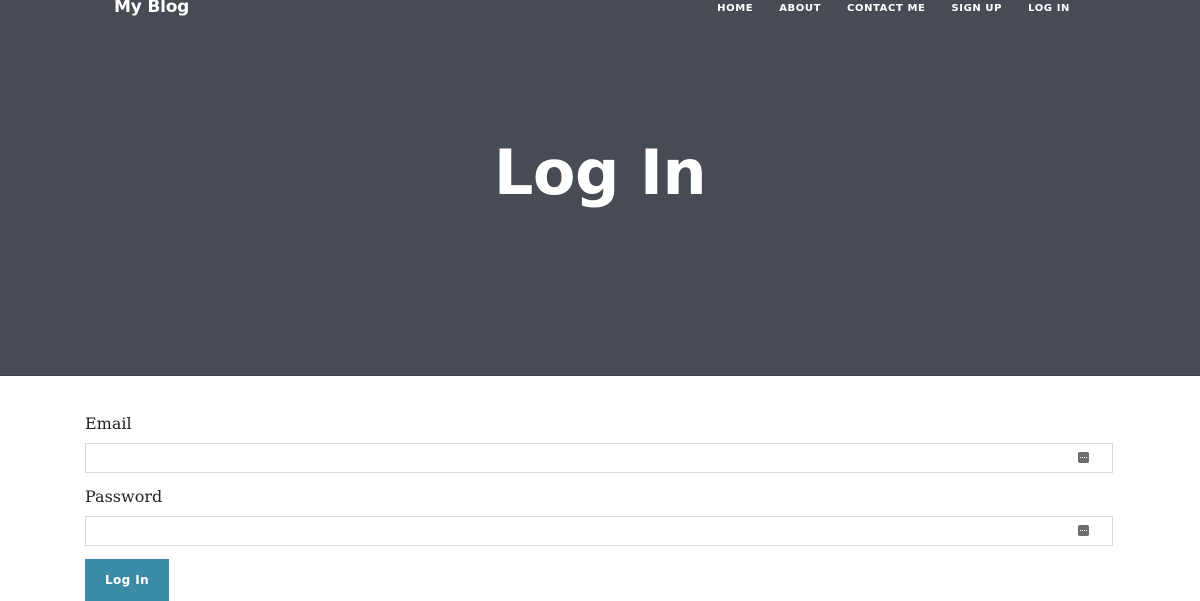  What do you see at coordinates (576, 531) in the screenshot?
I see `password-input` at bounding box center [576, 531].